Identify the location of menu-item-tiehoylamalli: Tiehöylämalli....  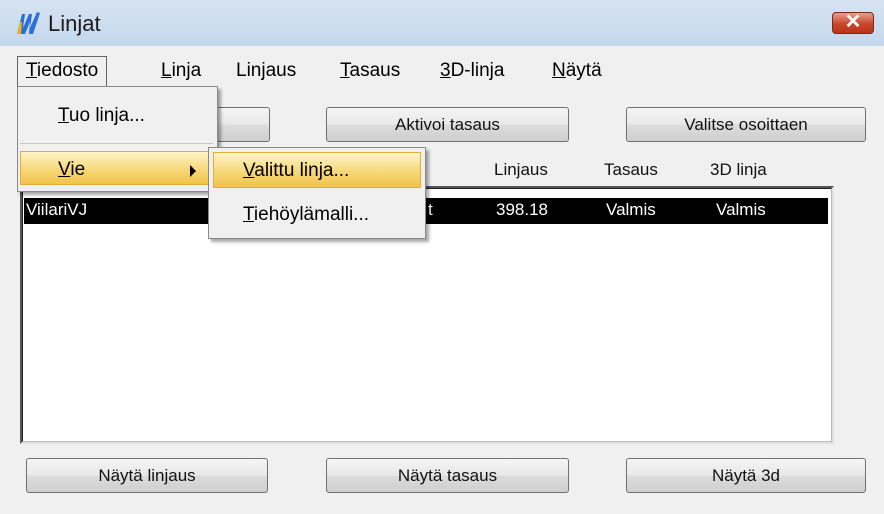
(306, 215).